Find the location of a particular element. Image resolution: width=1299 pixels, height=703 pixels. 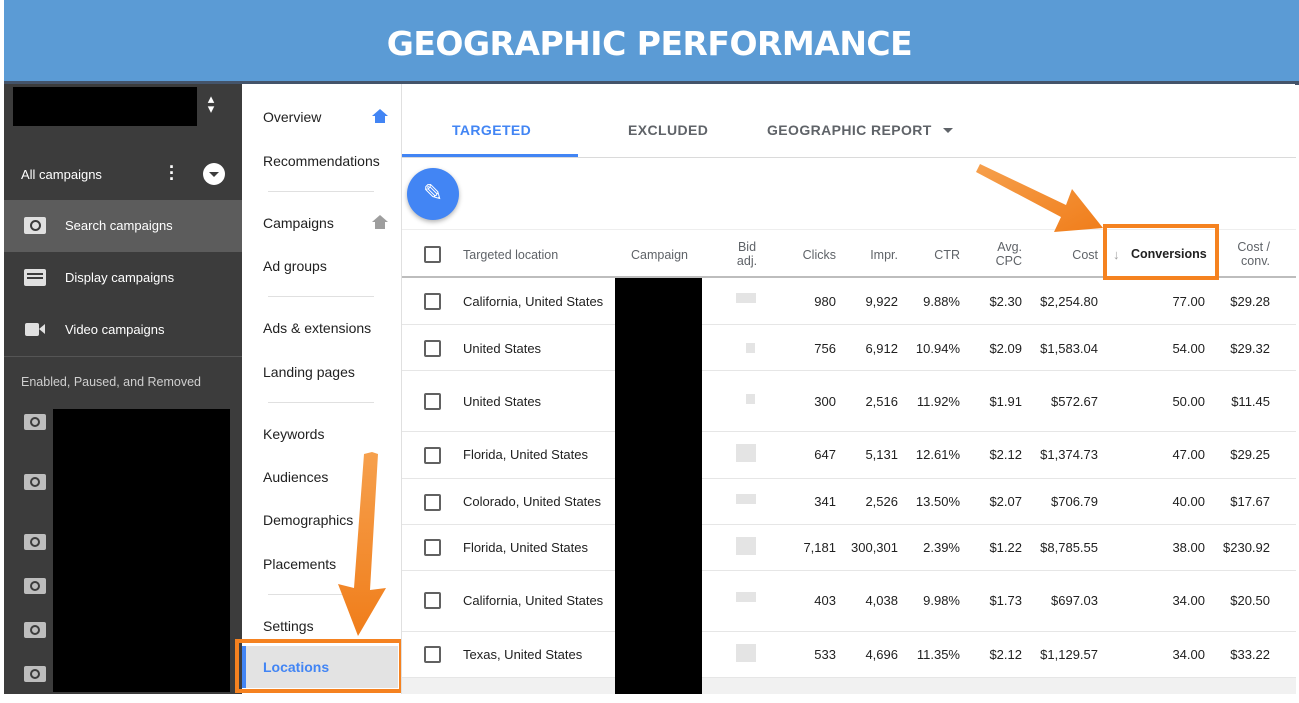

arrow-to-conversions-icon is located at coordinates (1039, 198).